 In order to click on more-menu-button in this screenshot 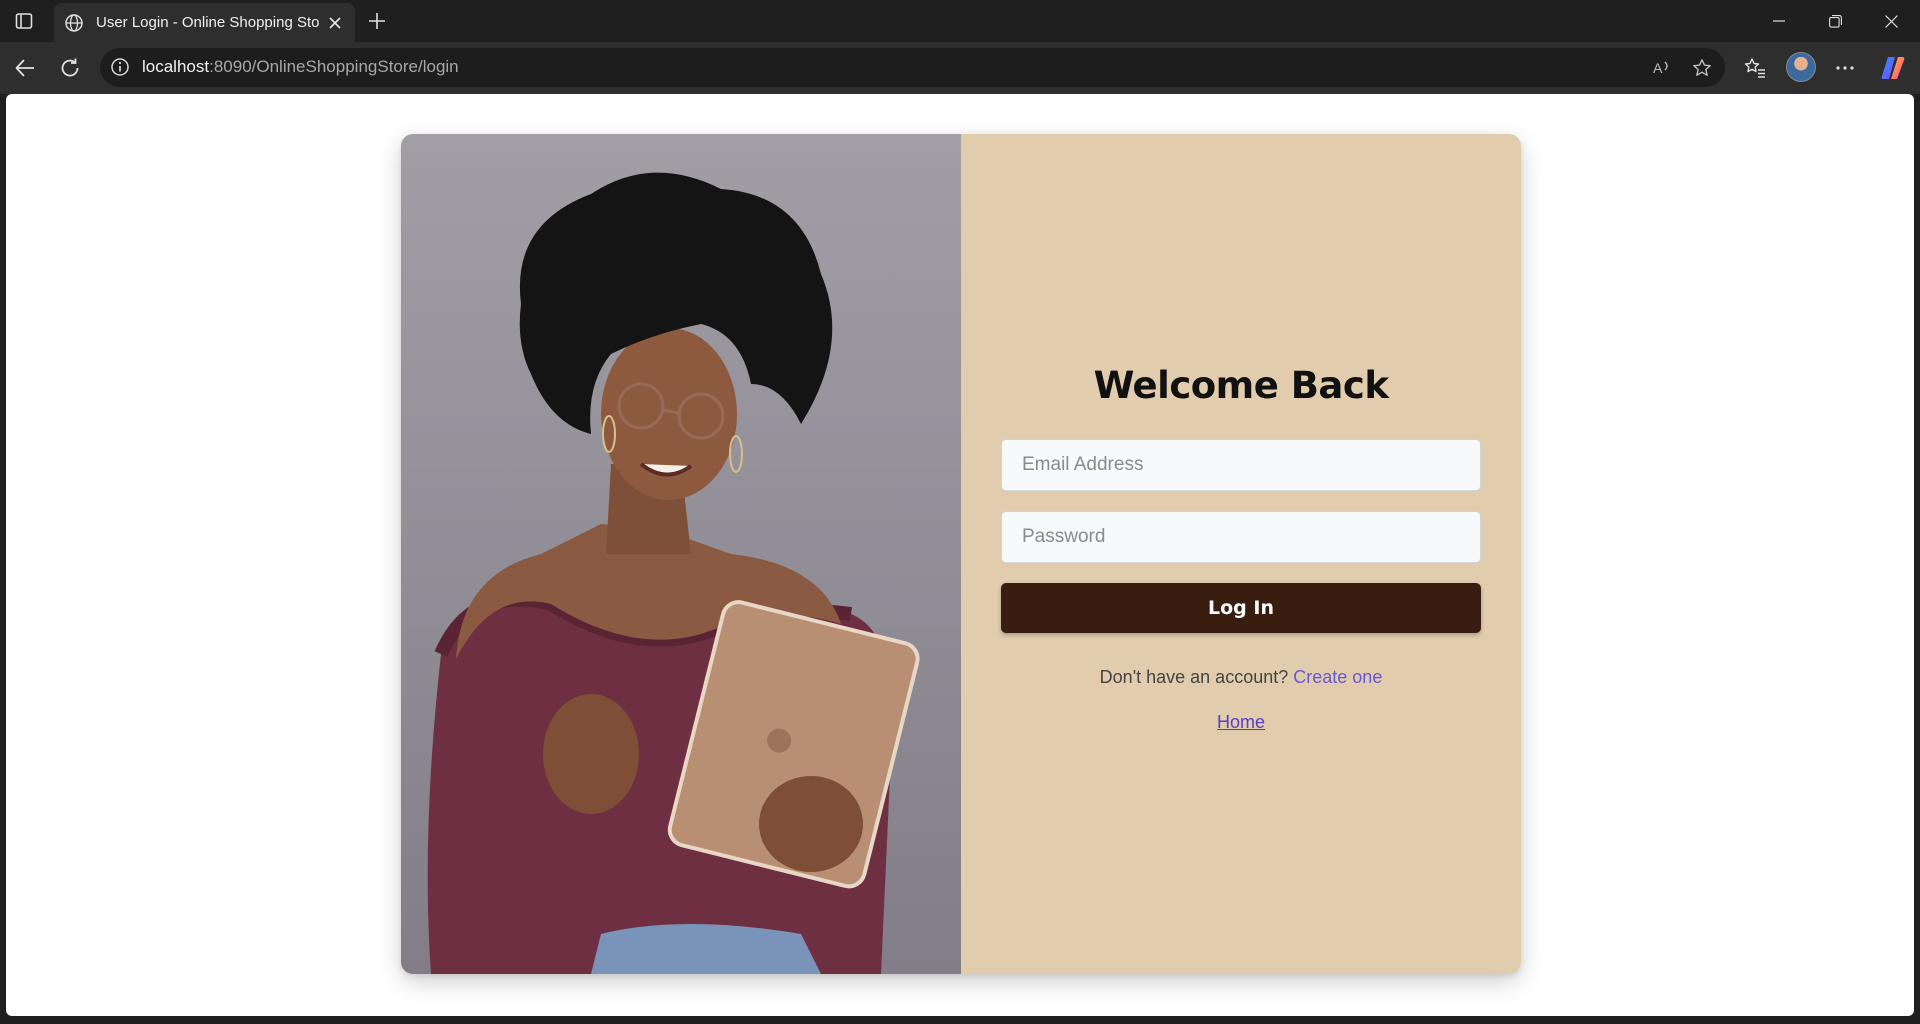, I will do `click(1845, 68)`.